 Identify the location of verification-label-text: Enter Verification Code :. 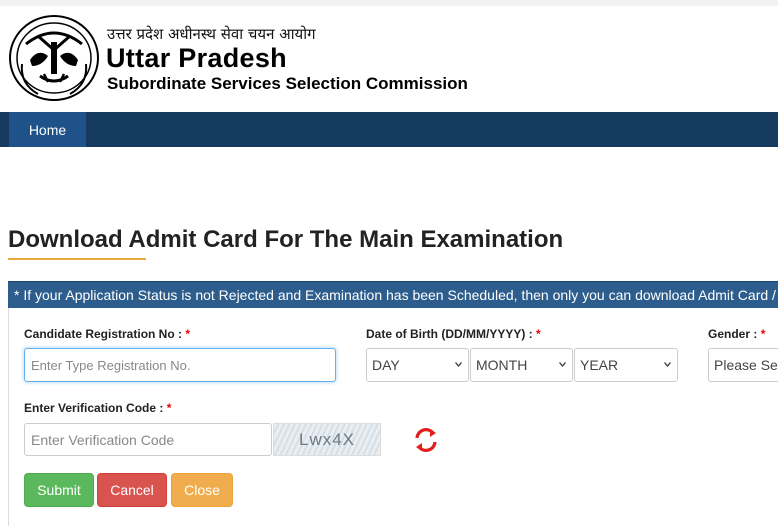
(94, 408).